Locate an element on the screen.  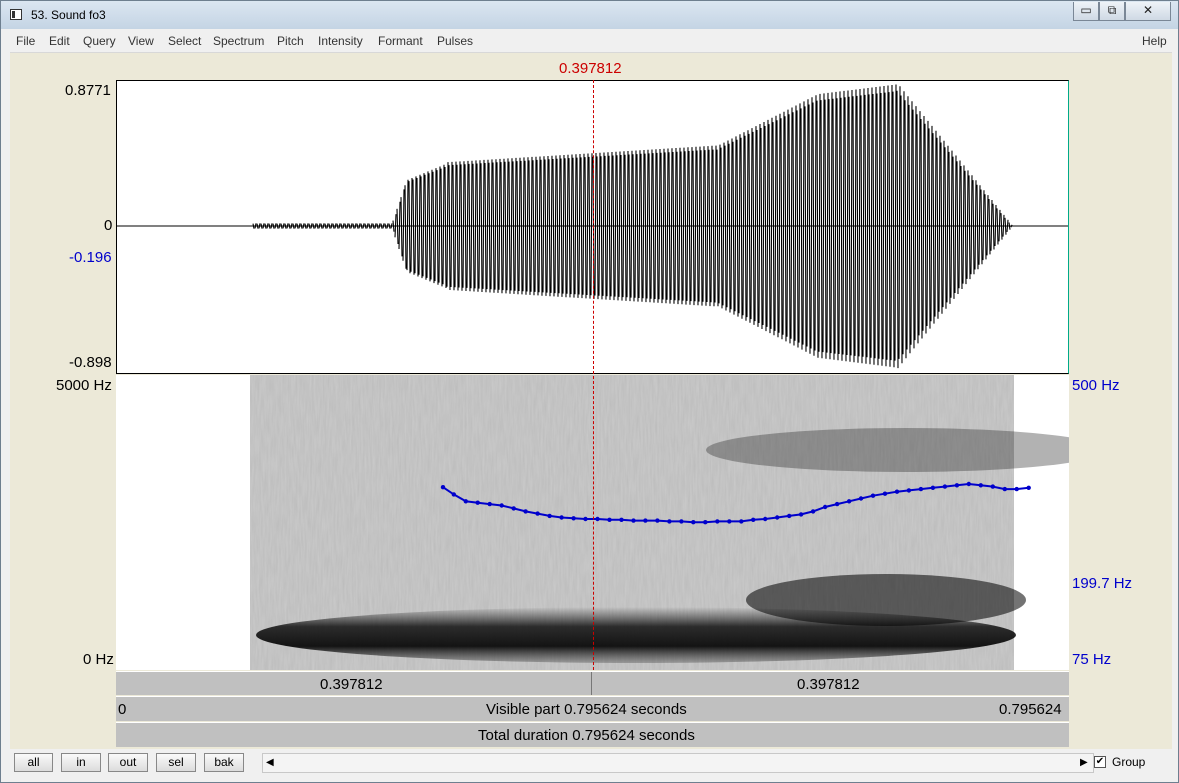
checkmark-icon: ✔ is located at coordinates (1100, 761).